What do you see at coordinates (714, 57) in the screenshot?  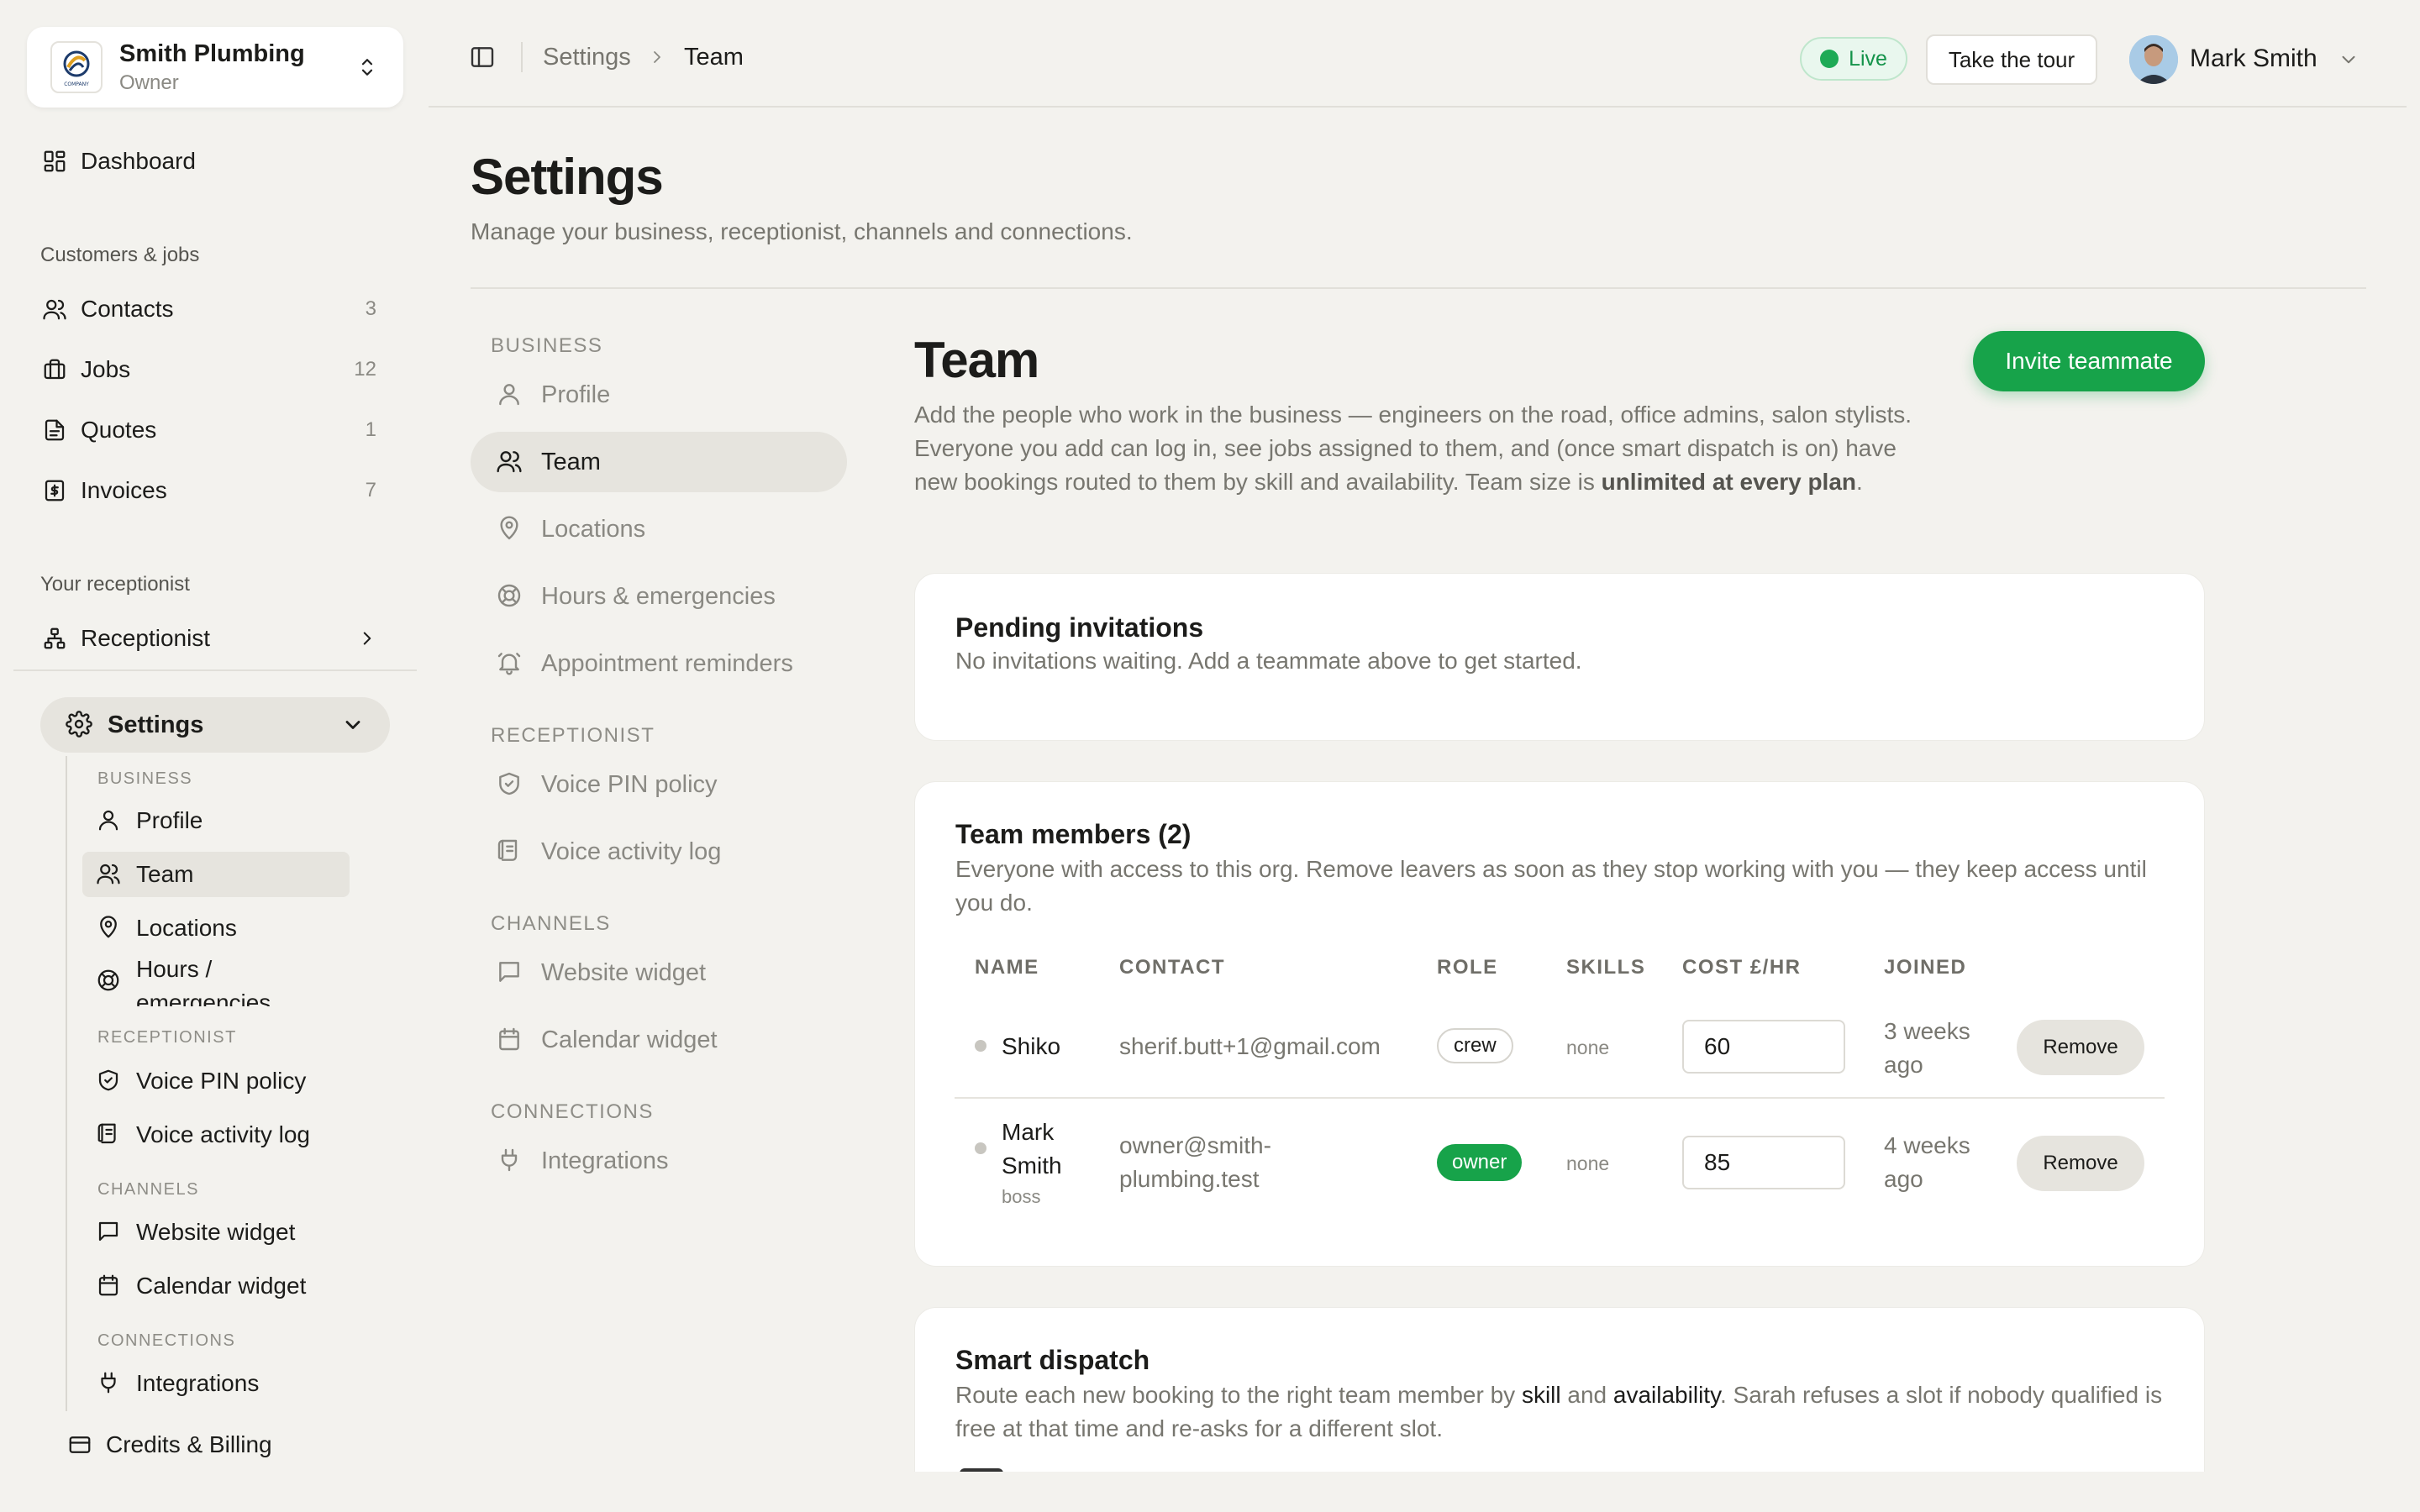 I see `breadcrumb-team: Team` at bounding box center [714, 57].